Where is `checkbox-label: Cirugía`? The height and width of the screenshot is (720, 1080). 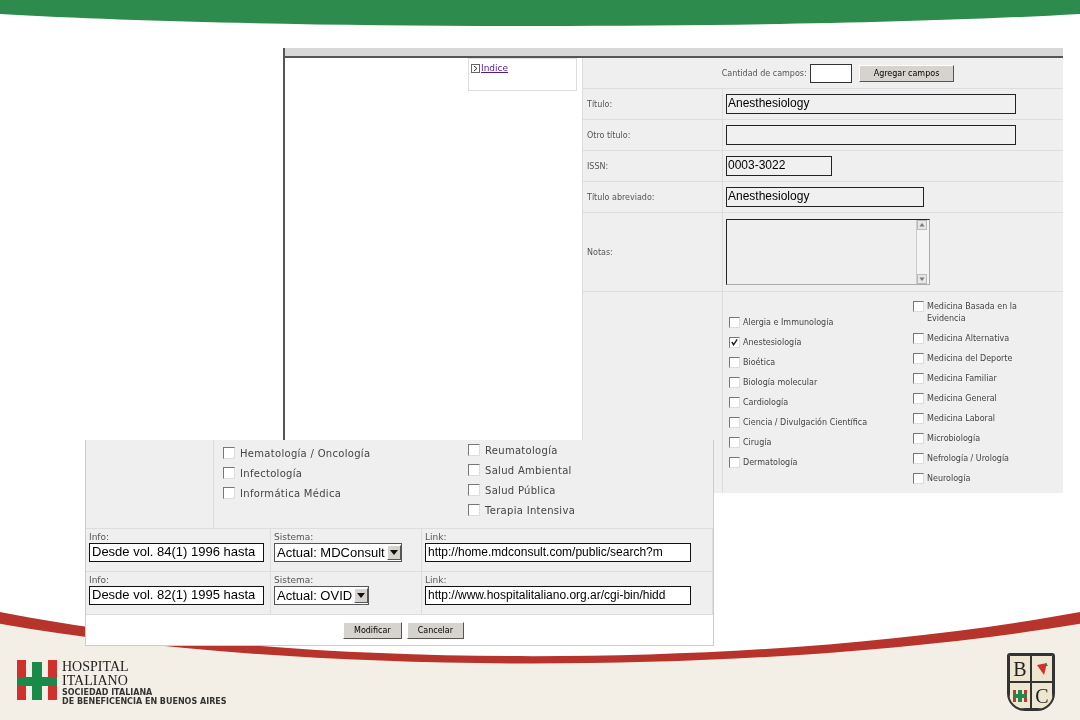
checkbox-label: Cirugía is located at coordinates (757, 442).